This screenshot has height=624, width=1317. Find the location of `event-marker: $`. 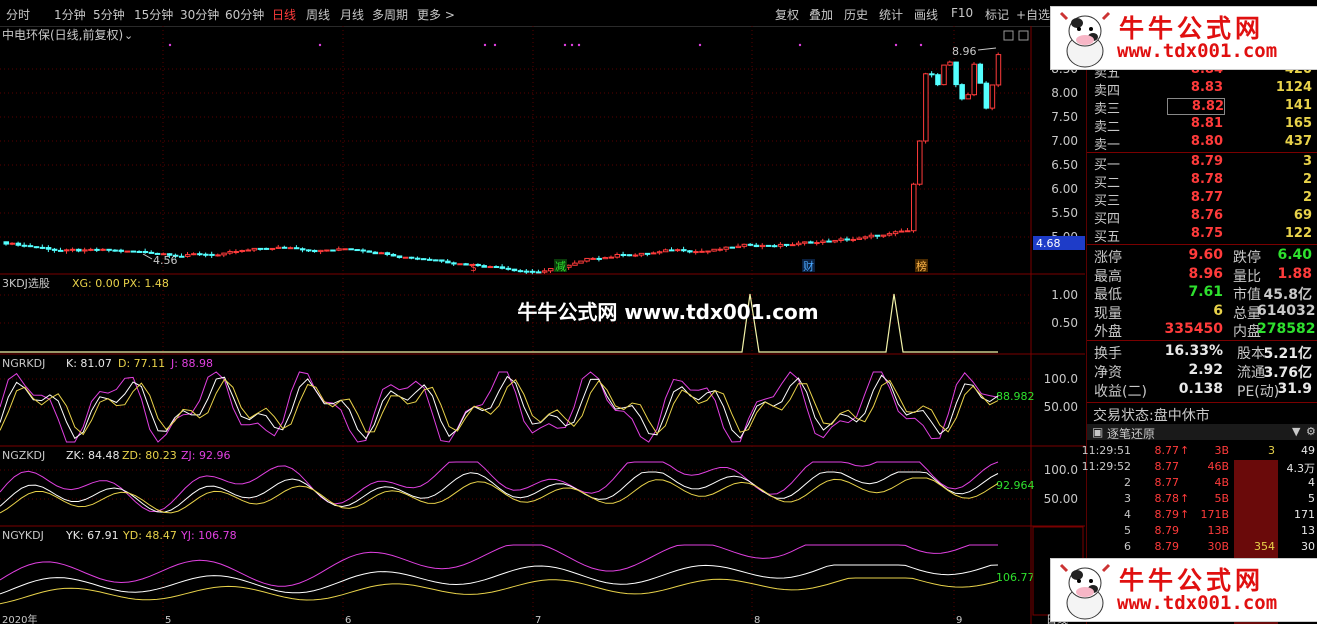

event-marker: $ is located at coordinates (473, 267).